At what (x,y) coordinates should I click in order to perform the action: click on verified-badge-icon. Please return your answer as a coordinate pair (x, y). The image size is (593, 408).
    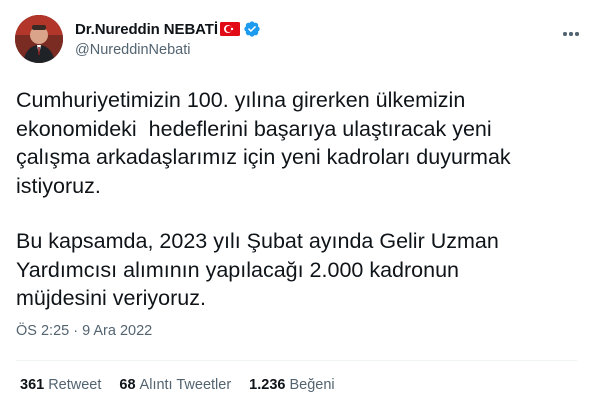
    Looking at the image, I should click on (252, 29).